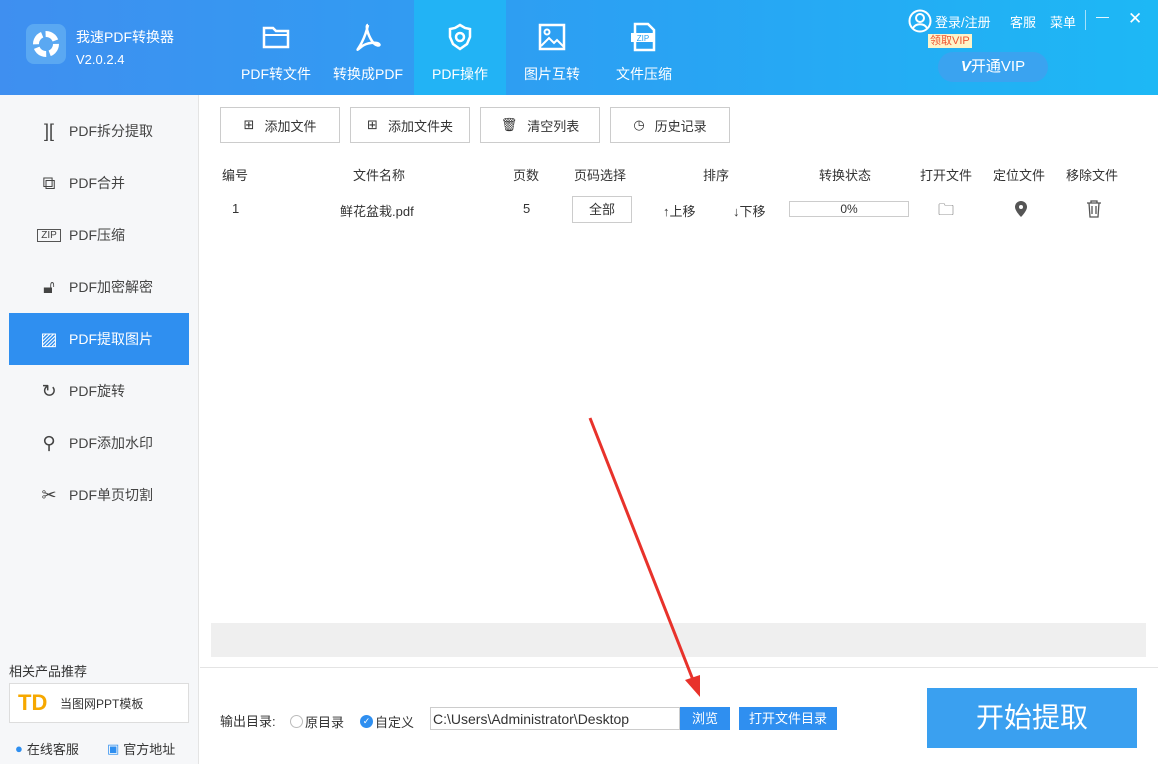  I want to click on add-folder-button: ⊞ 添加文件夹, so click(410, 125).